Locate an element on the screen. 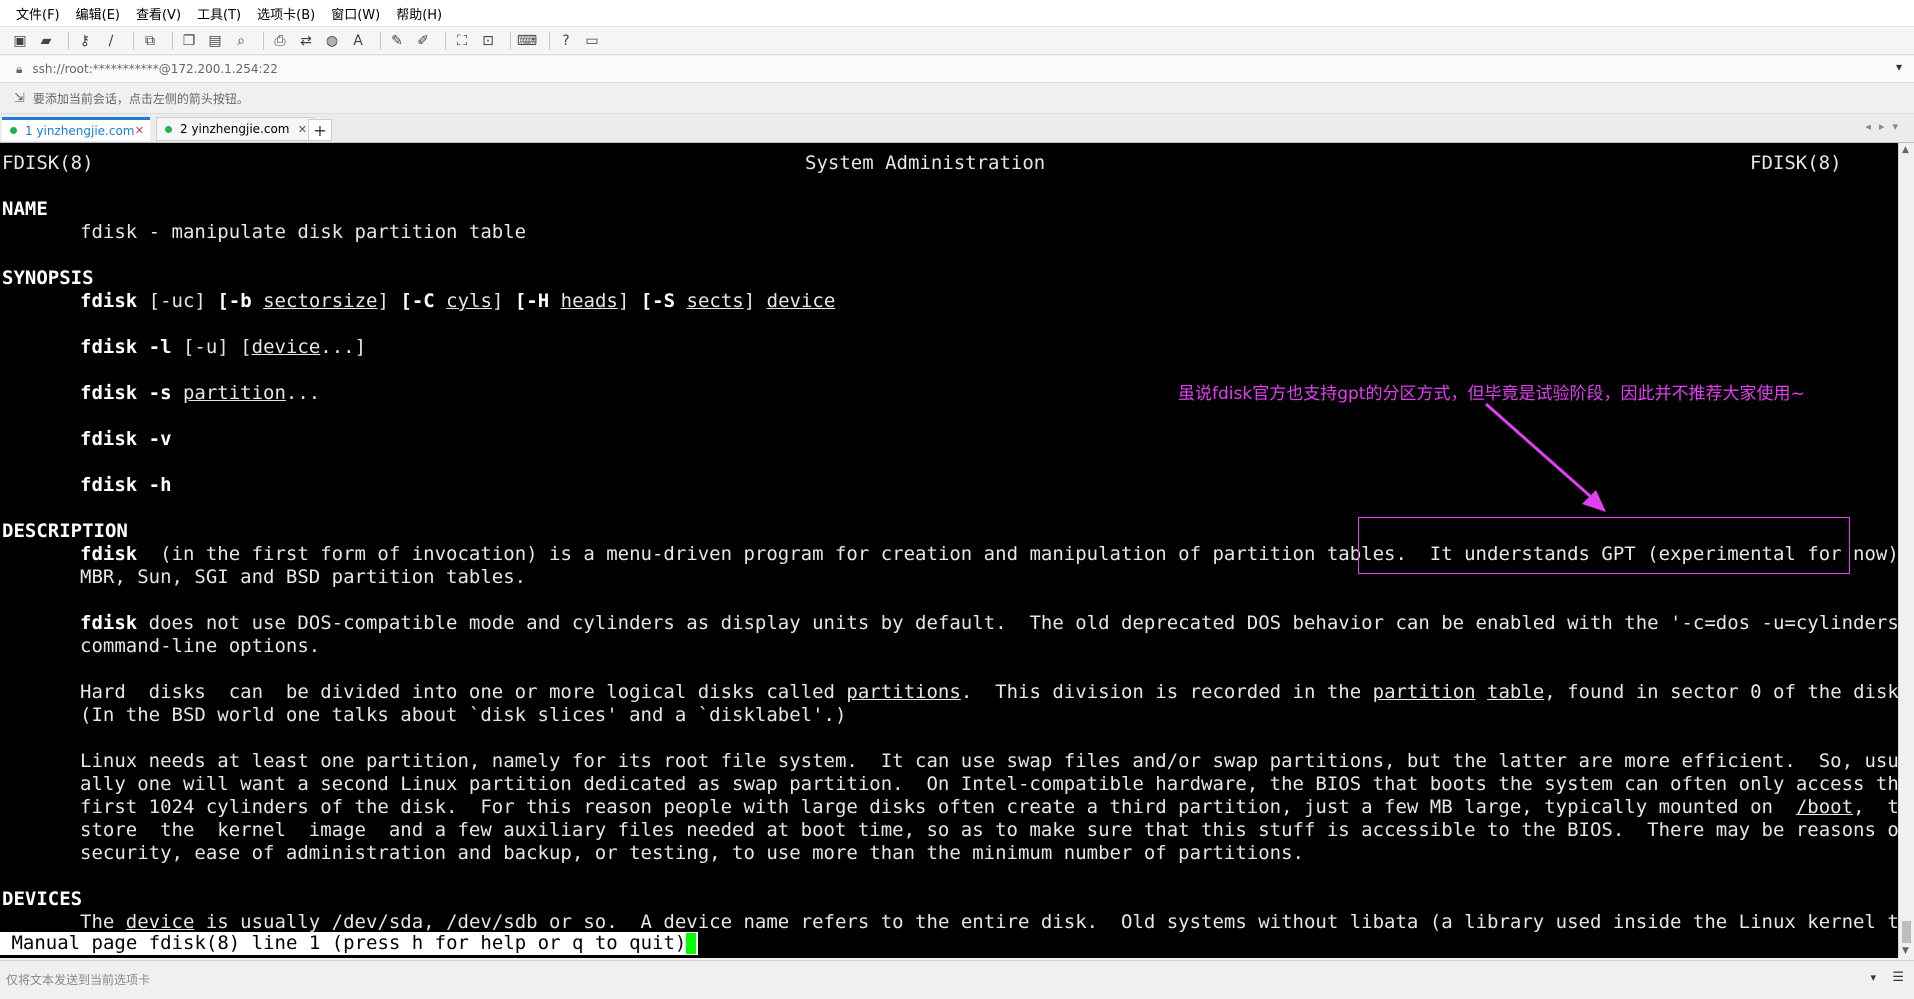 This screenshot has height=999, width=1914. man-header-left: FDISK(8) is located at coordinates (48, 163).